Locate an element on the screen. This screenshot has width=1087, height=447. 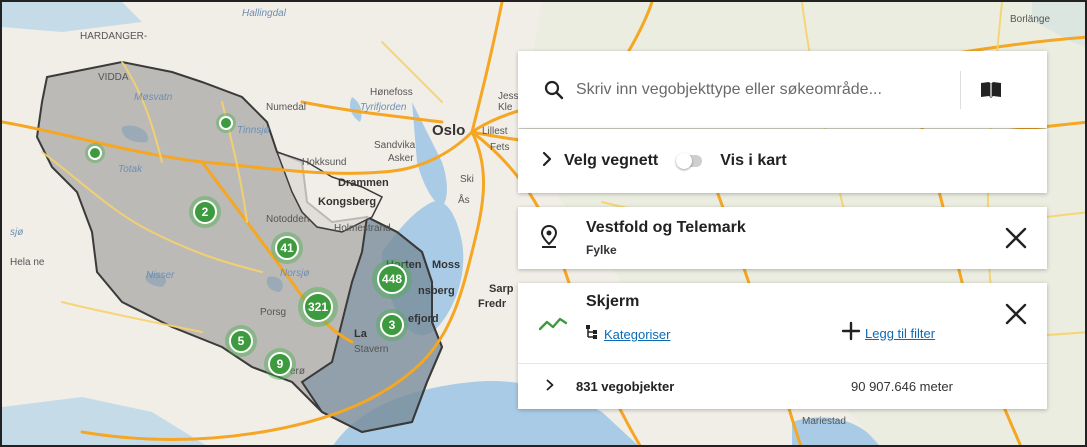
map-cluster: 5 is located at coordinates (241, 341).